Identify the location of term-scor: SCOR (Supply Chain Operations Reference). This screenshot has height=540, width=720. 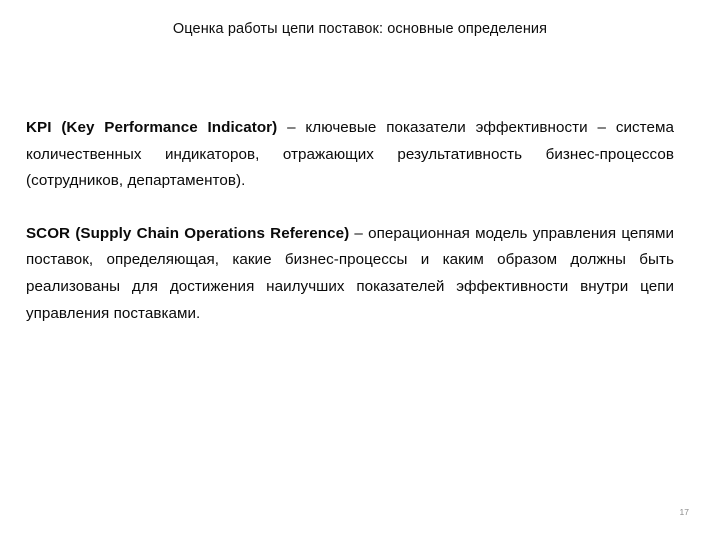
(188, 233).